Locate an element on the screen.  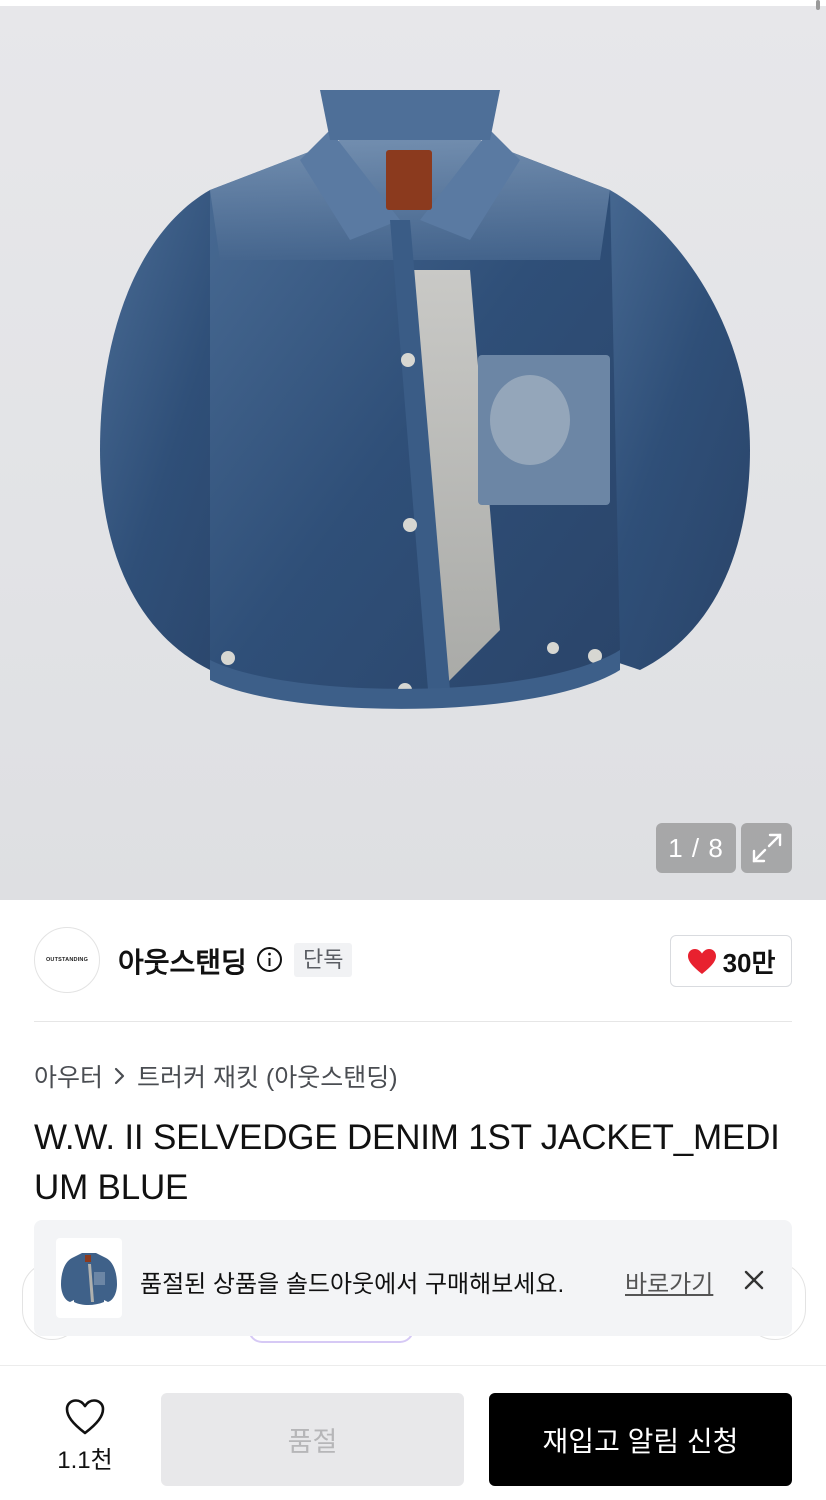
breadcrumb-subcategory: 트러커 재킷 (아웃스탠딩) is located at coordinates (267, 1076).